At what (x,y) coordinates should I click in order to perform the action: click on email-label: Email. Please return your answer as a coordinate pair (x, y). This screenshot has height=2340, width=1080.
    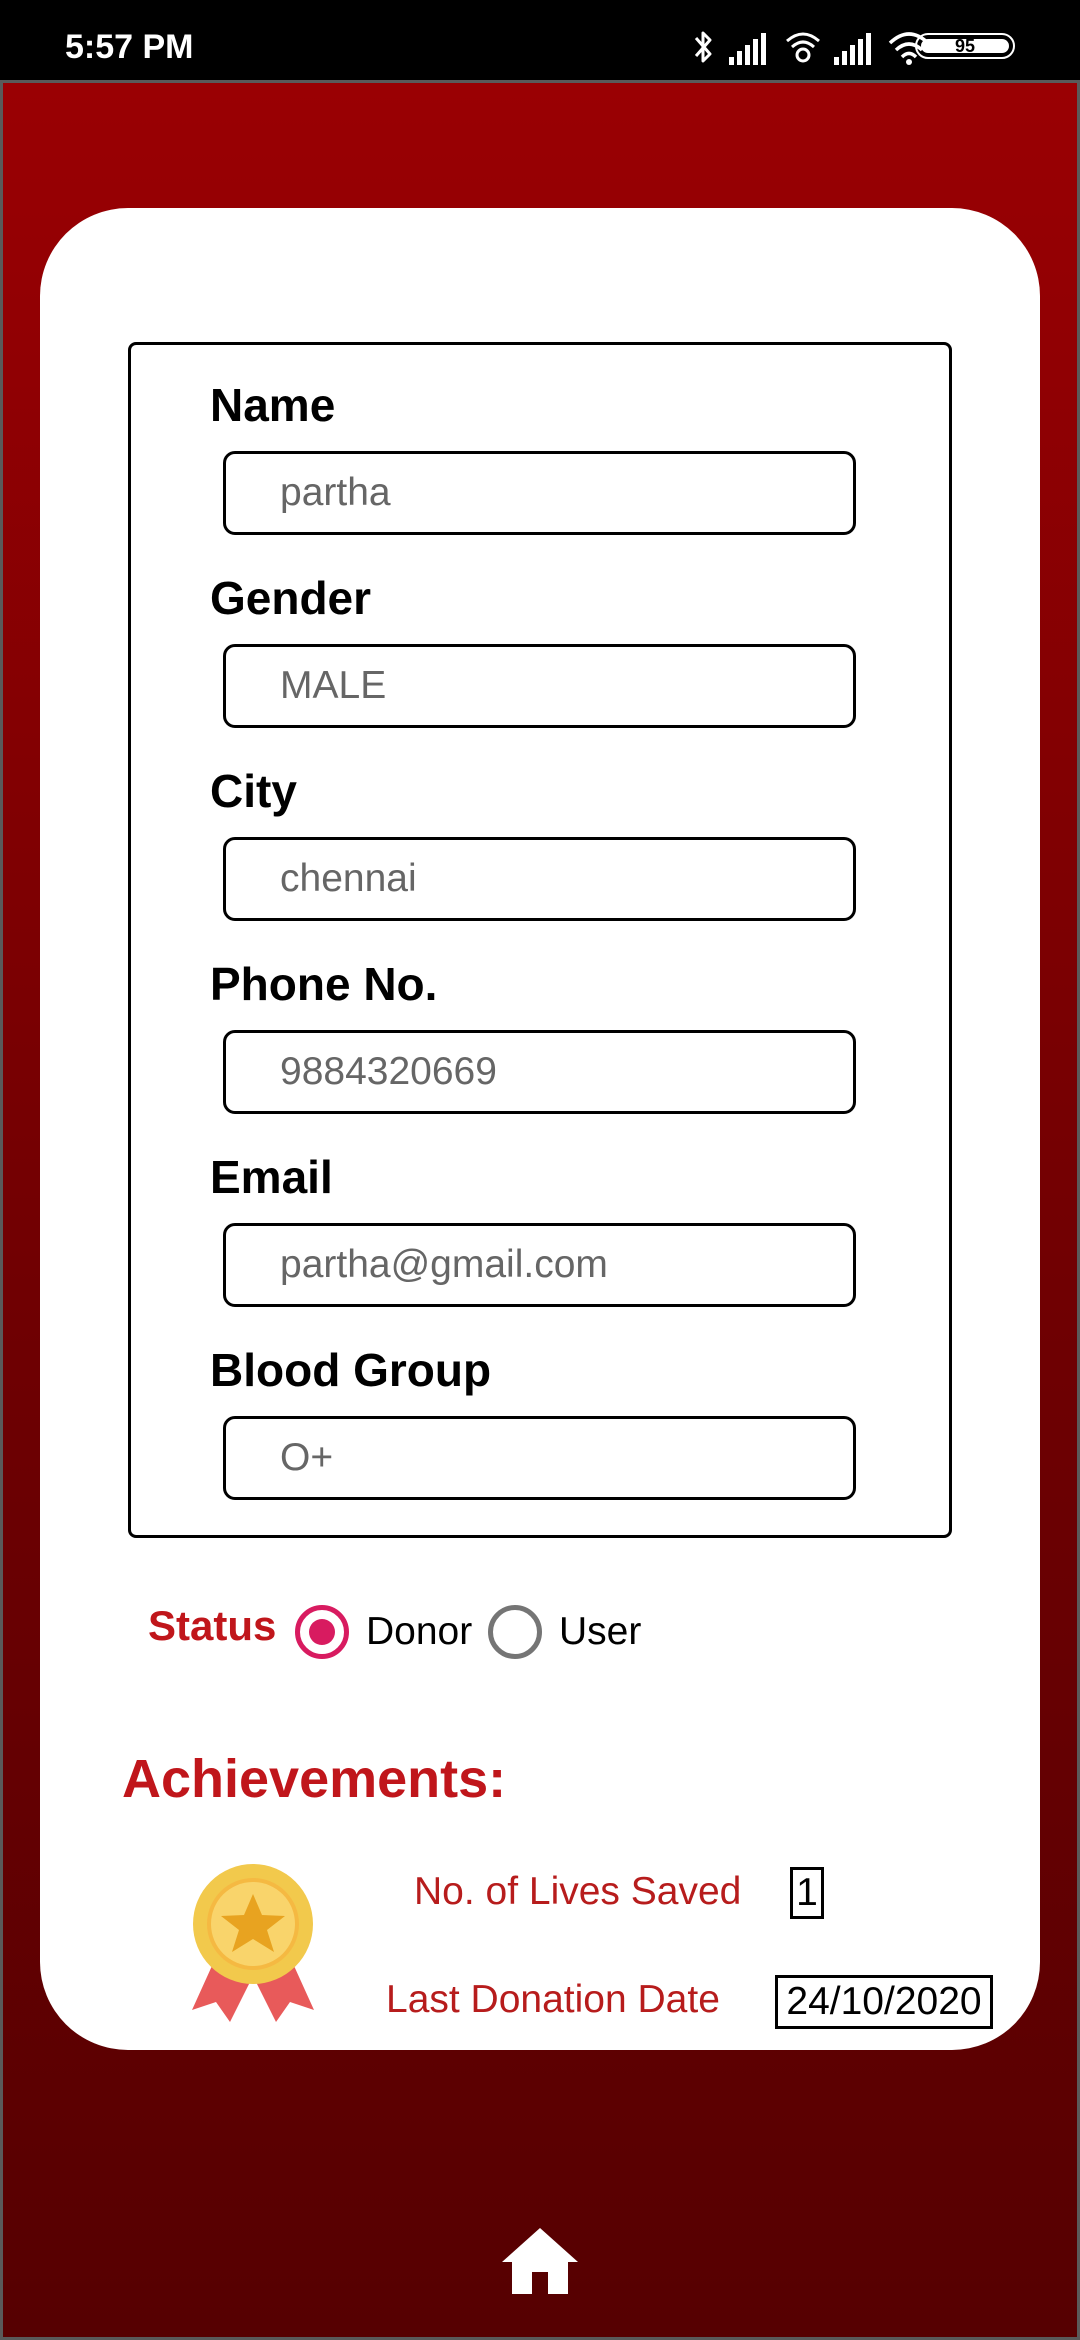
    Looking at the image, I should click on (271, 1177).